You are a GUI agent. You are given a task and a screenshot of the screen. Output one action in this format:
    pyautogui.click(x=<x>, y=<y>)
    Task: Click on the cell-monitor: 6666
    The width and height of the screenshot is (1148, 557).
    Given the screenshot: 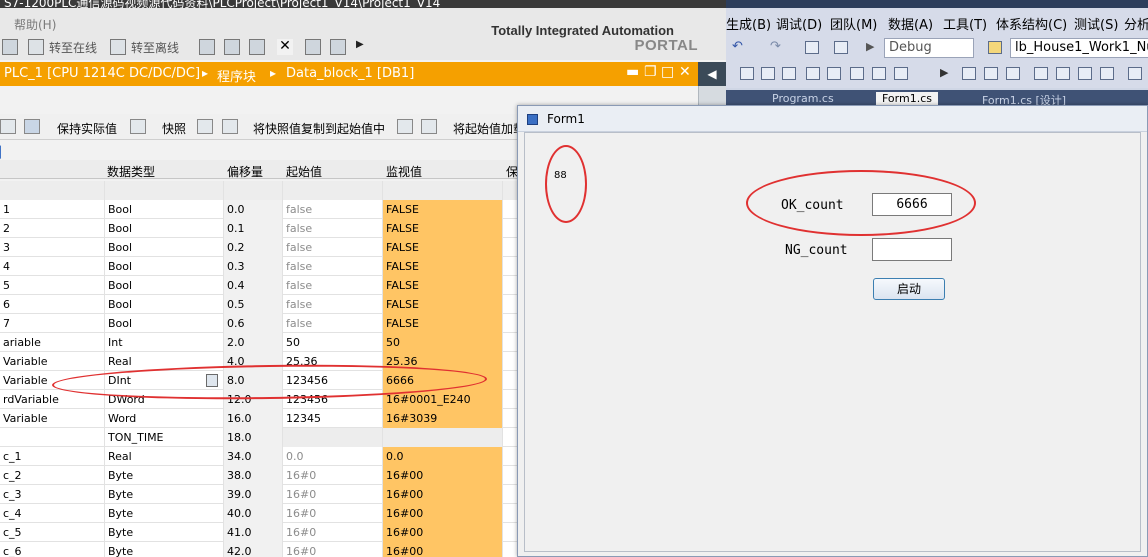 What is the action you would take?
    pyautogui.click(x=442, y=380)
    